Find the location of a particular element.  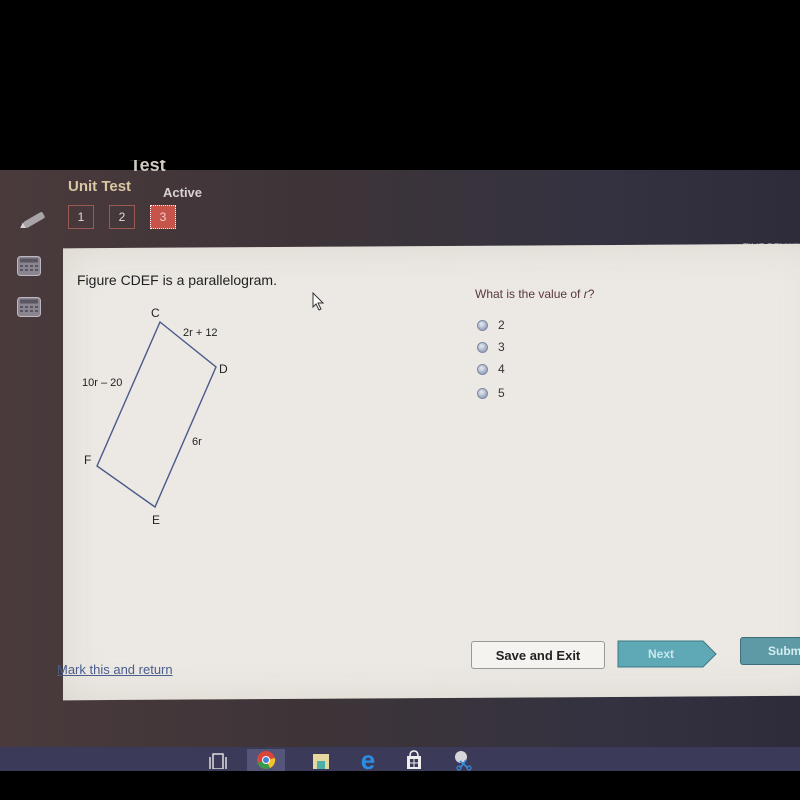

vertex-label-f: F is located at coordinates (87, 460).